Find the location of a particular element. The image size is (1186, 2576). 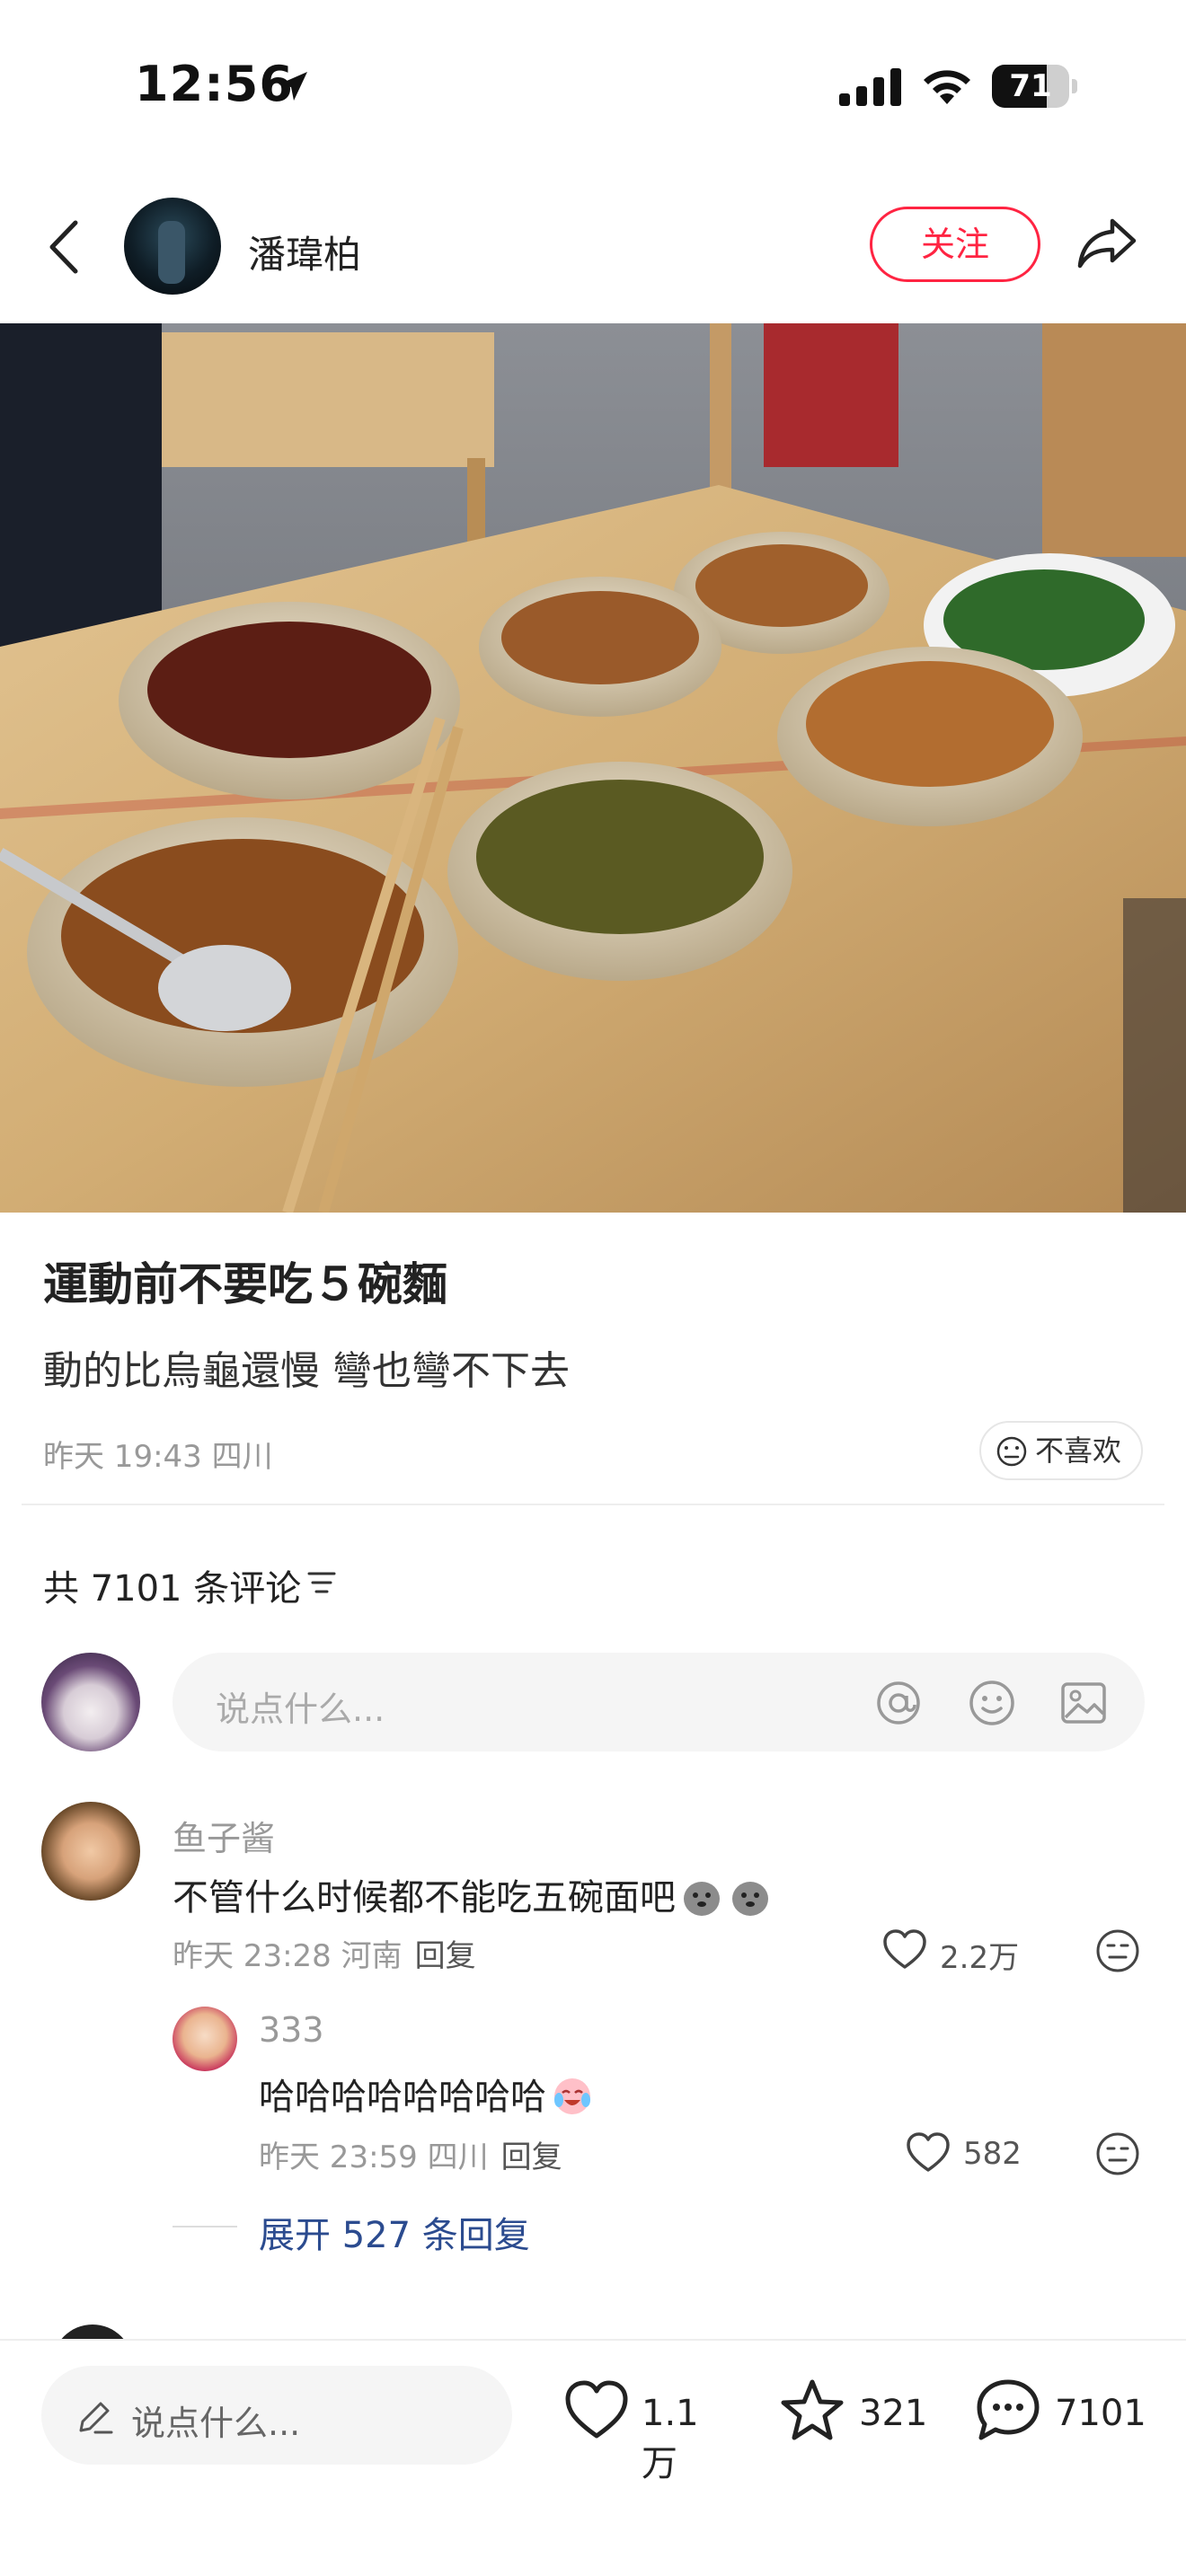

cellular-signal-icon is located at coordinates (870, 87).